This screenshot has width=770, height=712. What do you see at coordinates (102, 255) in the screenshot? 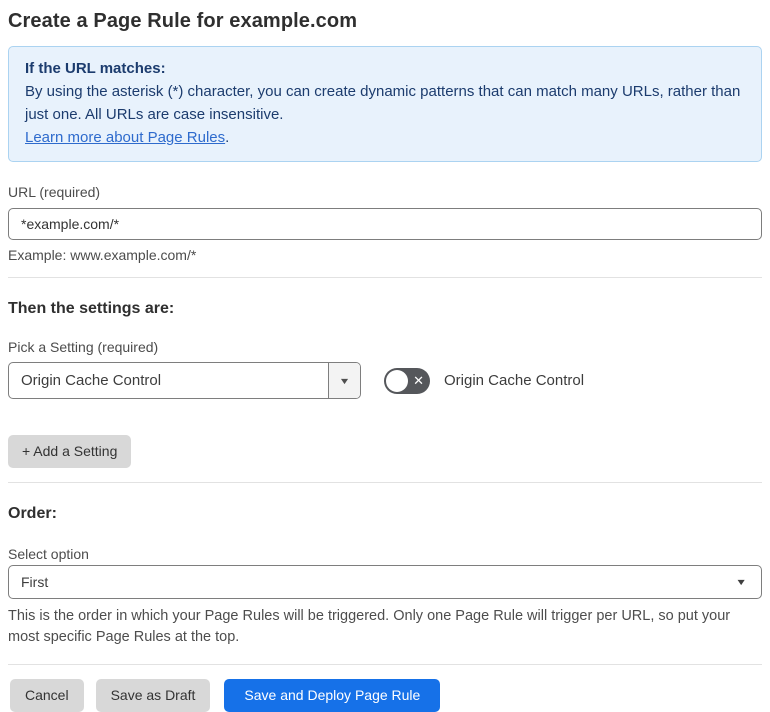
I see `url-helper-text: Example: www.example.com/*` at bounding box center [102, 255].